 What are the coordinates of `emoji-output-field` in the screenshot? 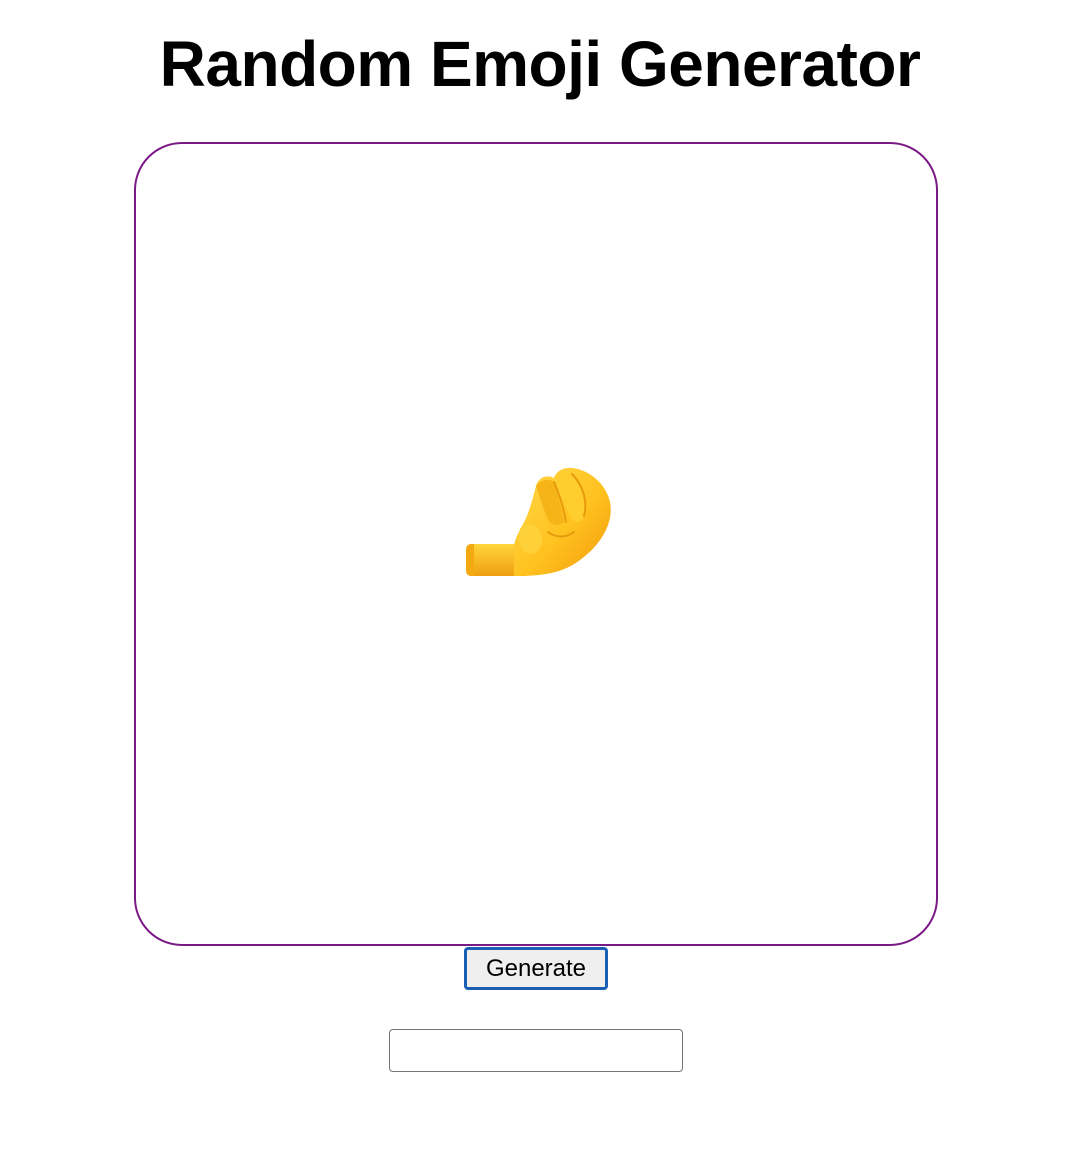 It's located at (536, 1050).